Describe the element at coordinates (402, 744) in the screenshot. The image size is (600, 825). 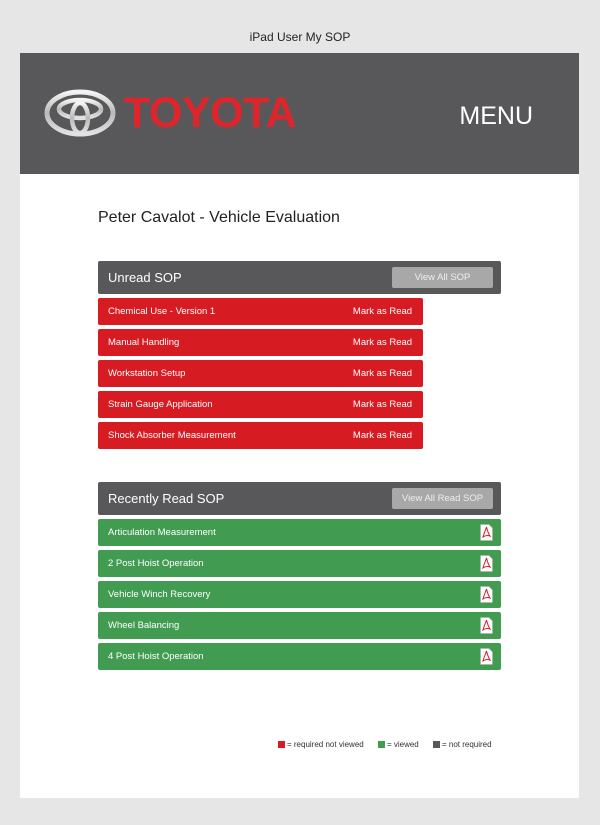
I see `legend-viewed-label: = viewed` at that location.